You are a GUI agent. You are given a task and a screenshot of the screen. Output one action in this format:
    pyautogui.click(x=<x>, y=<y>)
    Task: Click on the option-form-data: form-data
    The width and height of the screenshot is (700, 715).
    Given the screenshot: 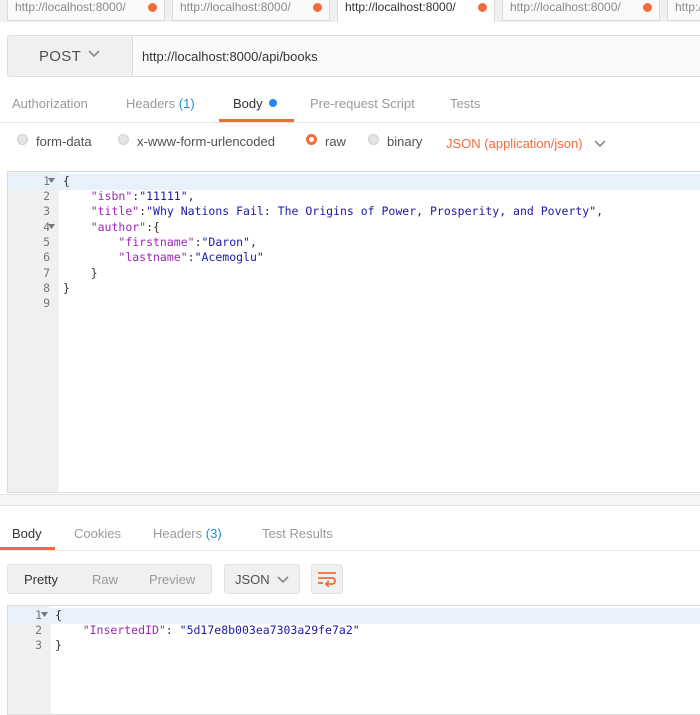 What is the action you would take?
    pyautogui.click(x=64, y=141)
    